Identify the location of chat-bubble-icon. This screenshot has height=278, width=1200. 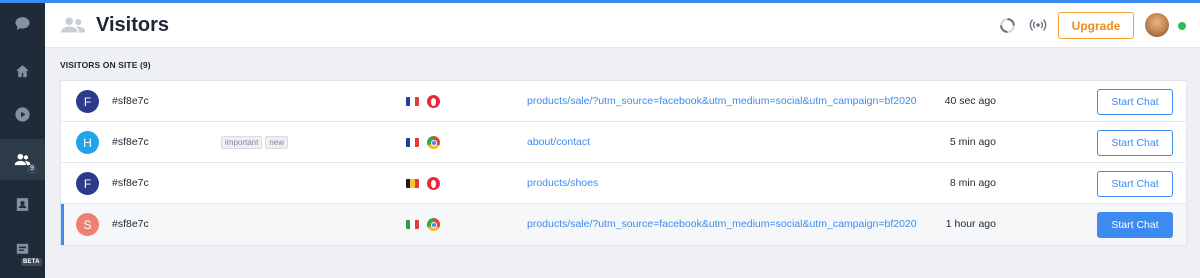
(22, 23).